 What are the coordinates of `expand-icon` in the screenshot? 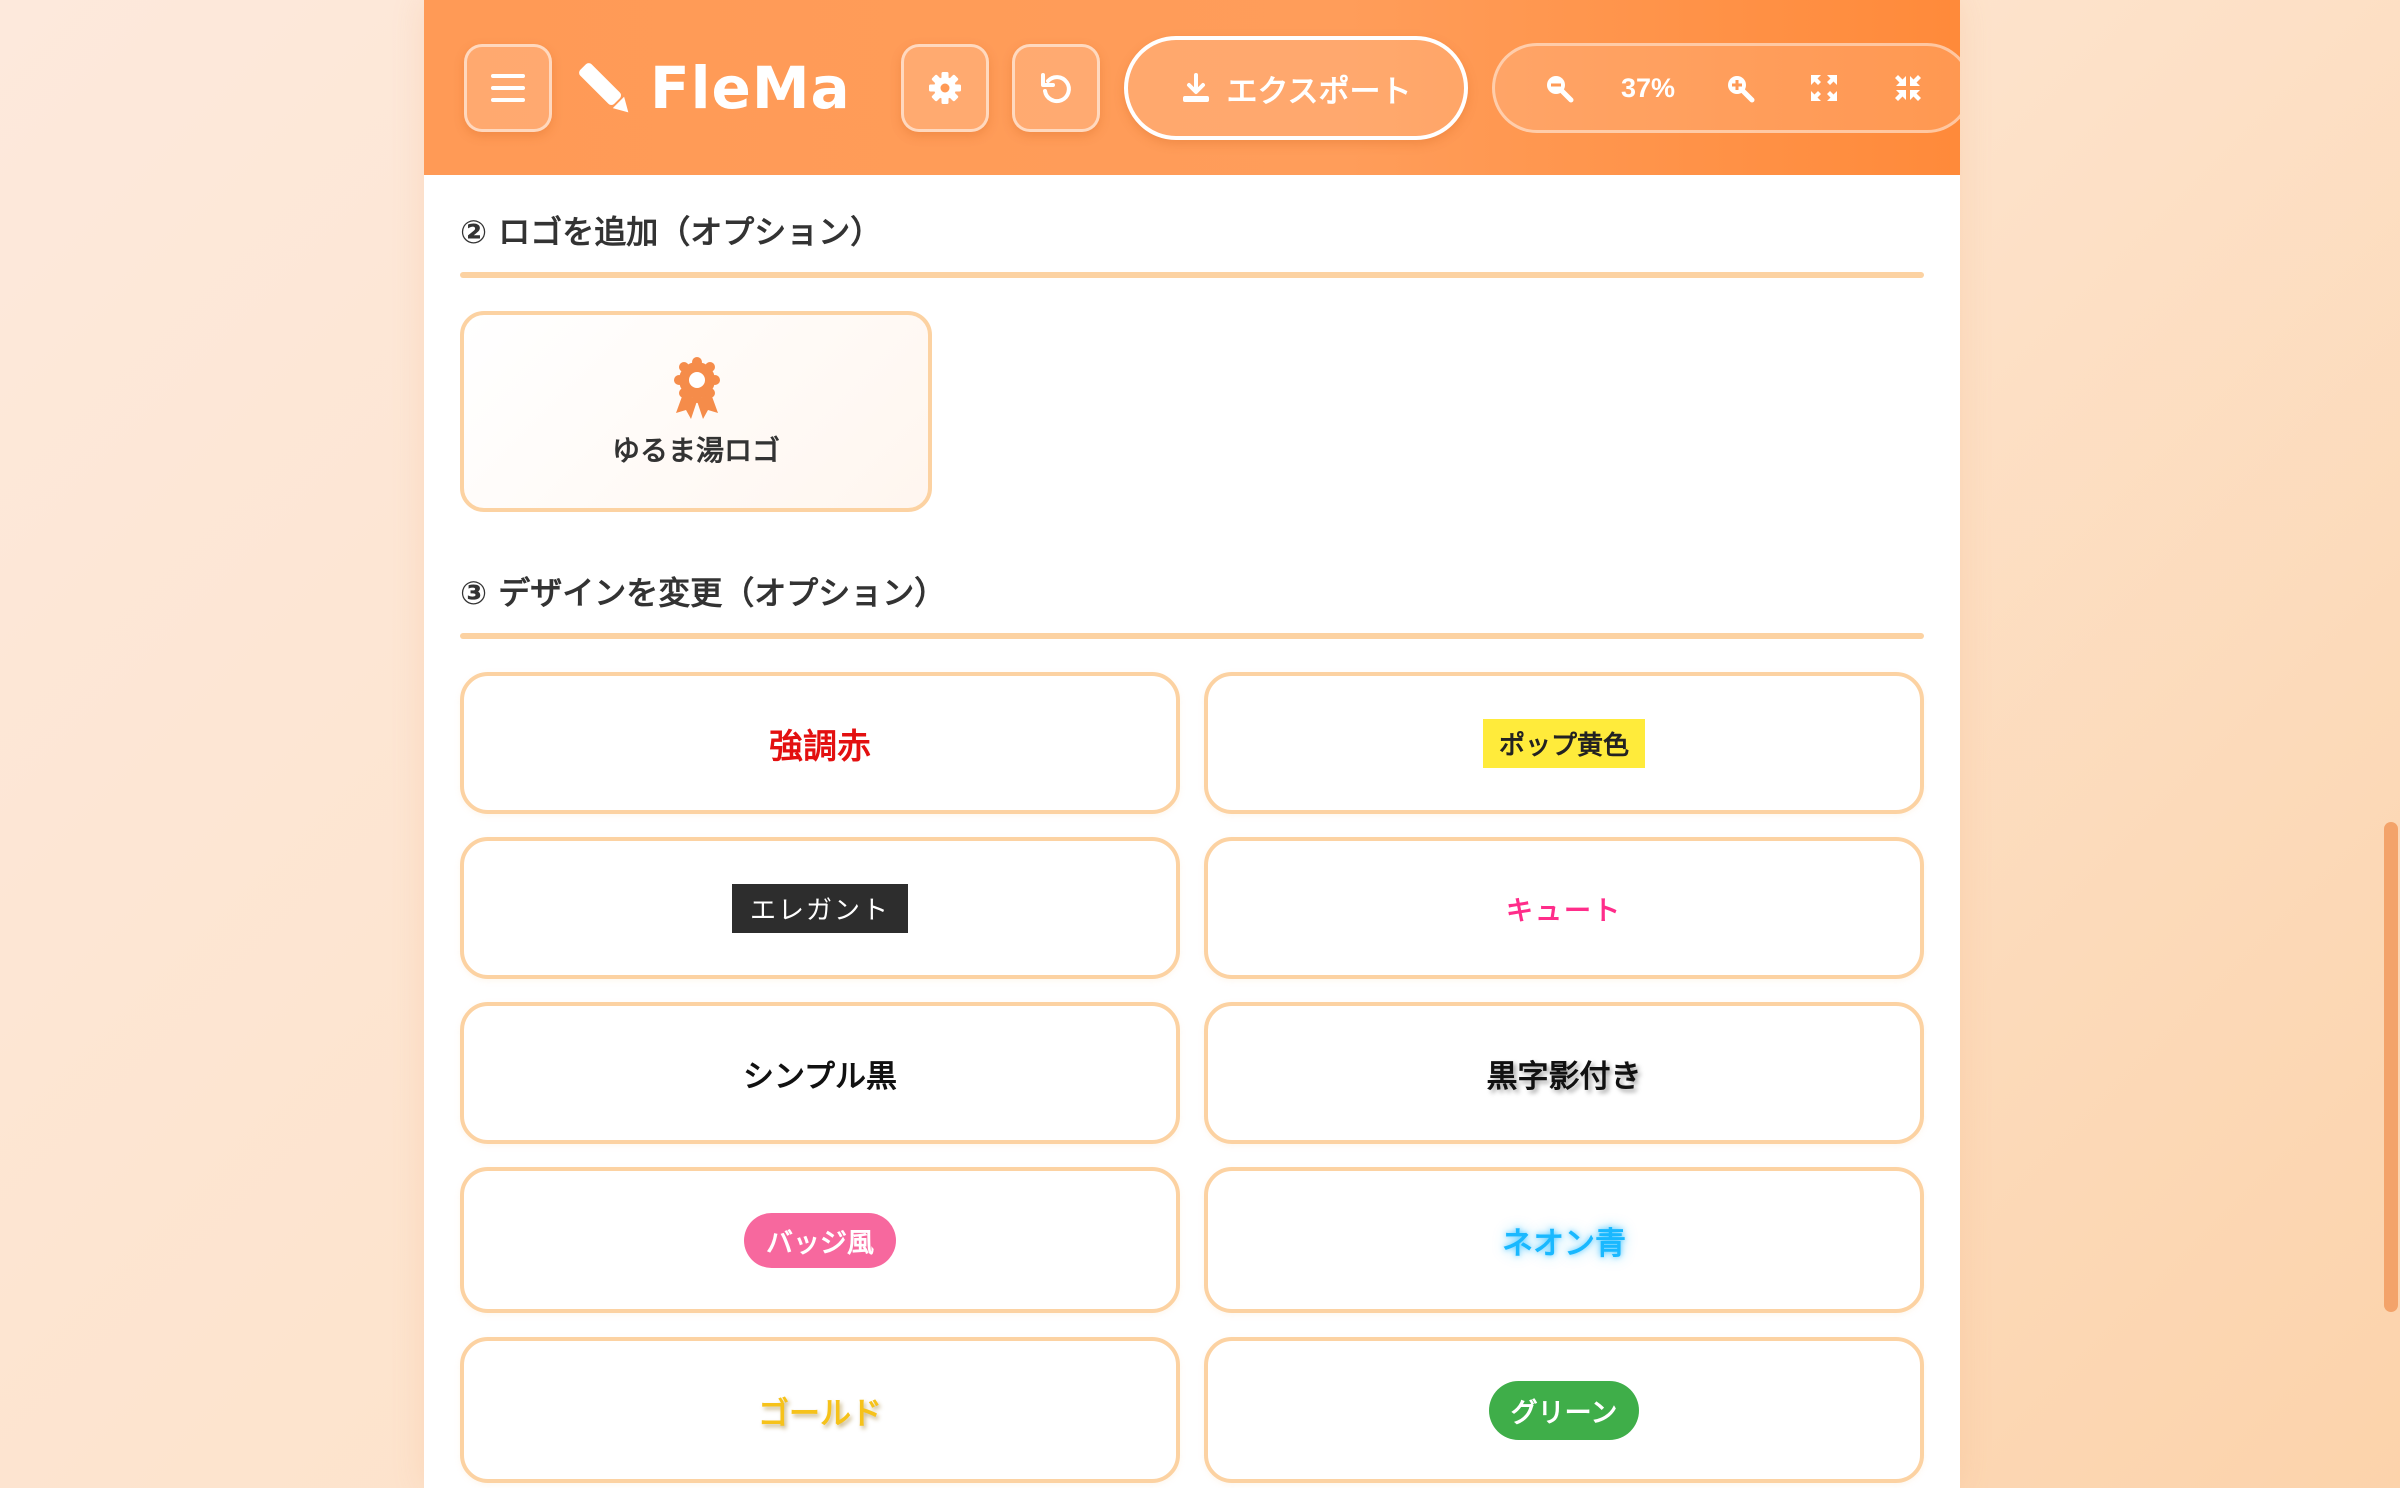 It's located at (1824, 88).